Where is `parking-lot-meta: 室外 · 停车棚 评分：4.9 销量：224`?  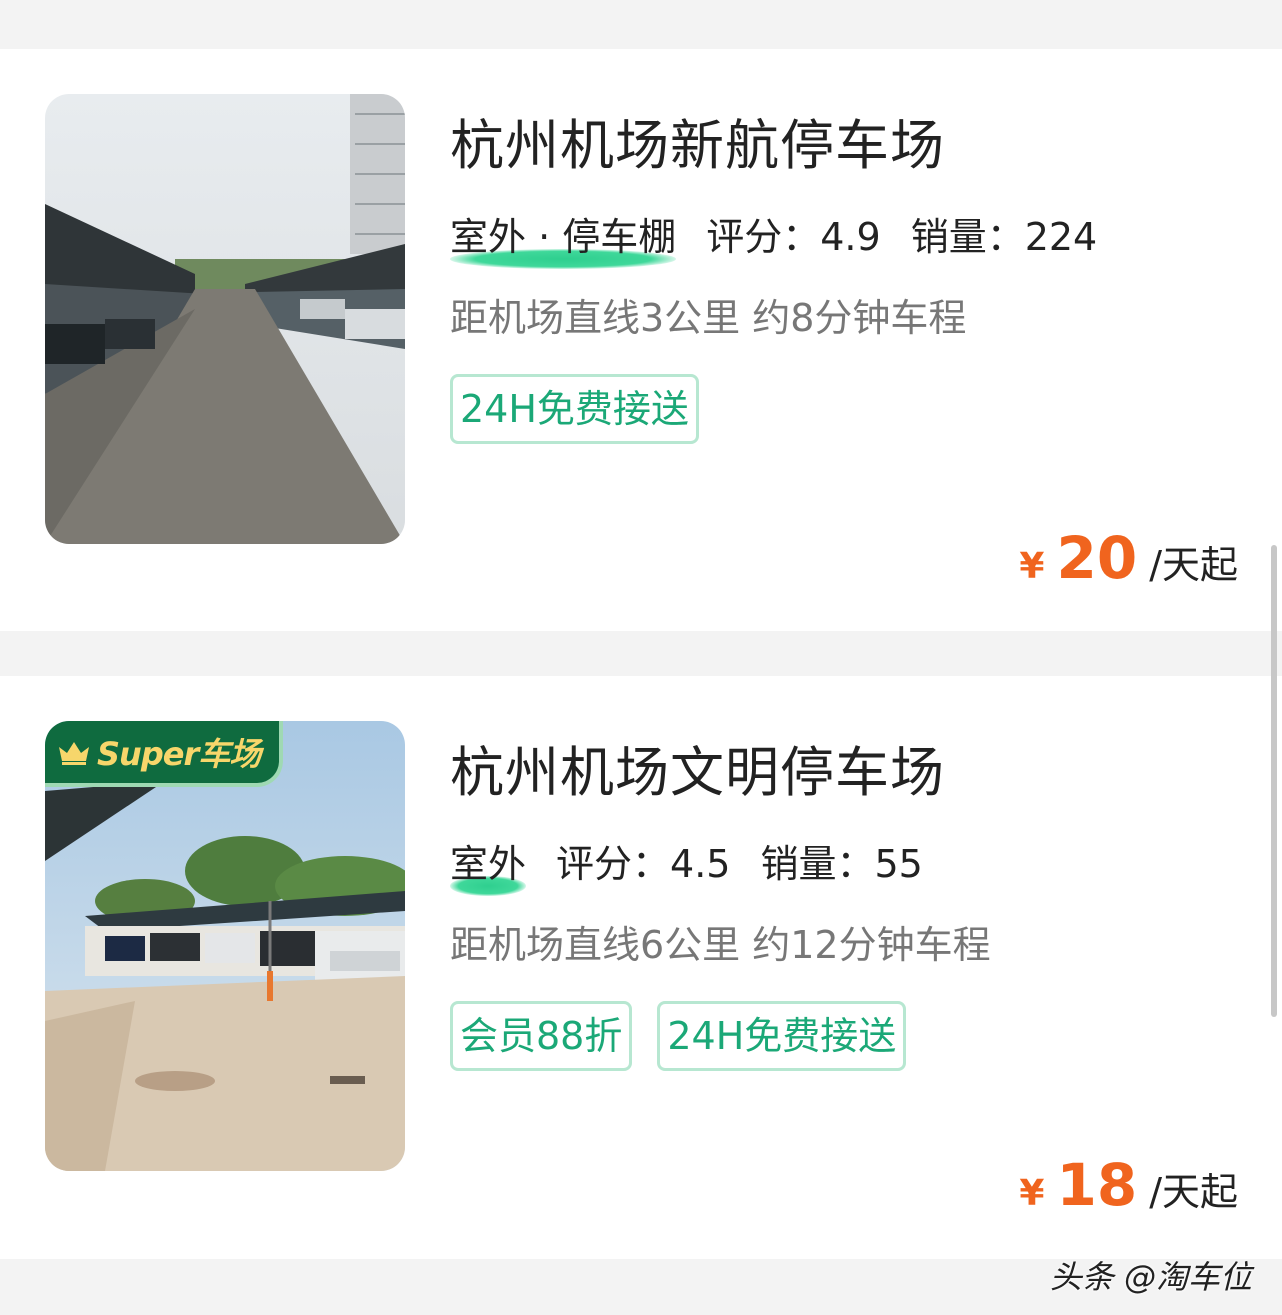
parking-lot-meta: 室外 · 停车棚 评分：4.9 销量：224 is located at coordinates (788, 239).